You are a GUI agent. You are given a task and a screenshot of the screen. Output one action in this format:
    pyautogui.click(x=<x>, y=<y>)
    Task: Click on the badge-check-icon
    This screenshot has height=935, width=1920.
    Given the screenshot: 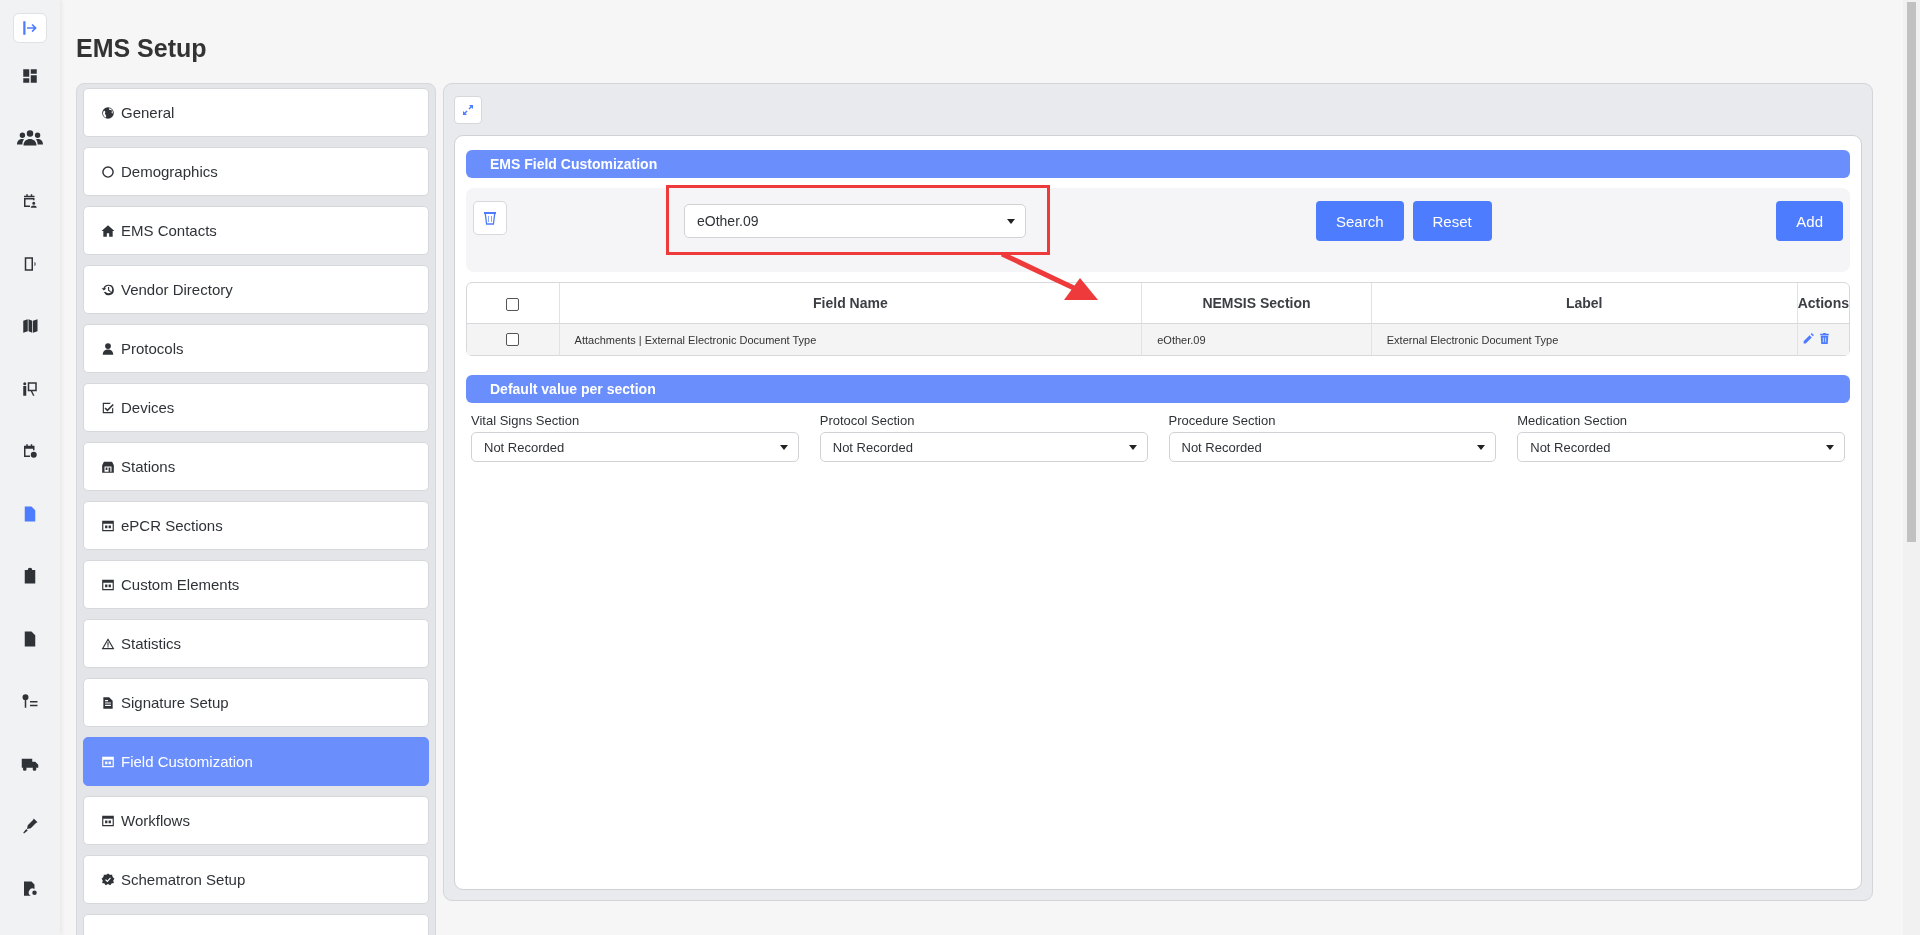 What is the action you would take?
    pyautogui.click(x=108, y=879)
    